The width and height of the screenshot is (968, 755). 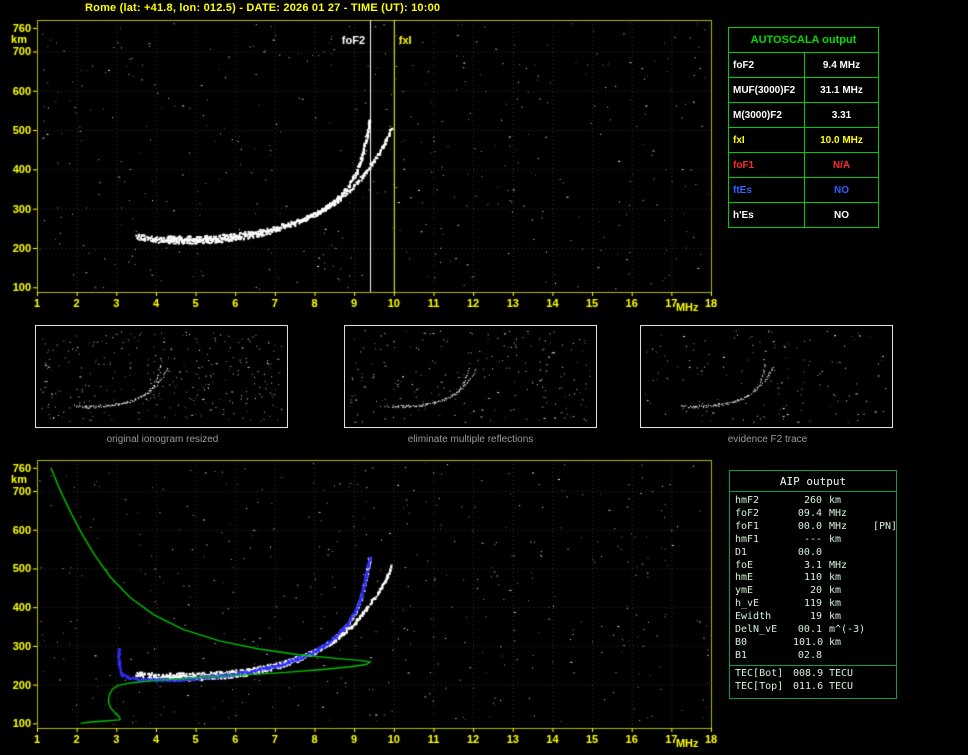 I want to click on aip-param-value: ---, so click(x=812, y=539).